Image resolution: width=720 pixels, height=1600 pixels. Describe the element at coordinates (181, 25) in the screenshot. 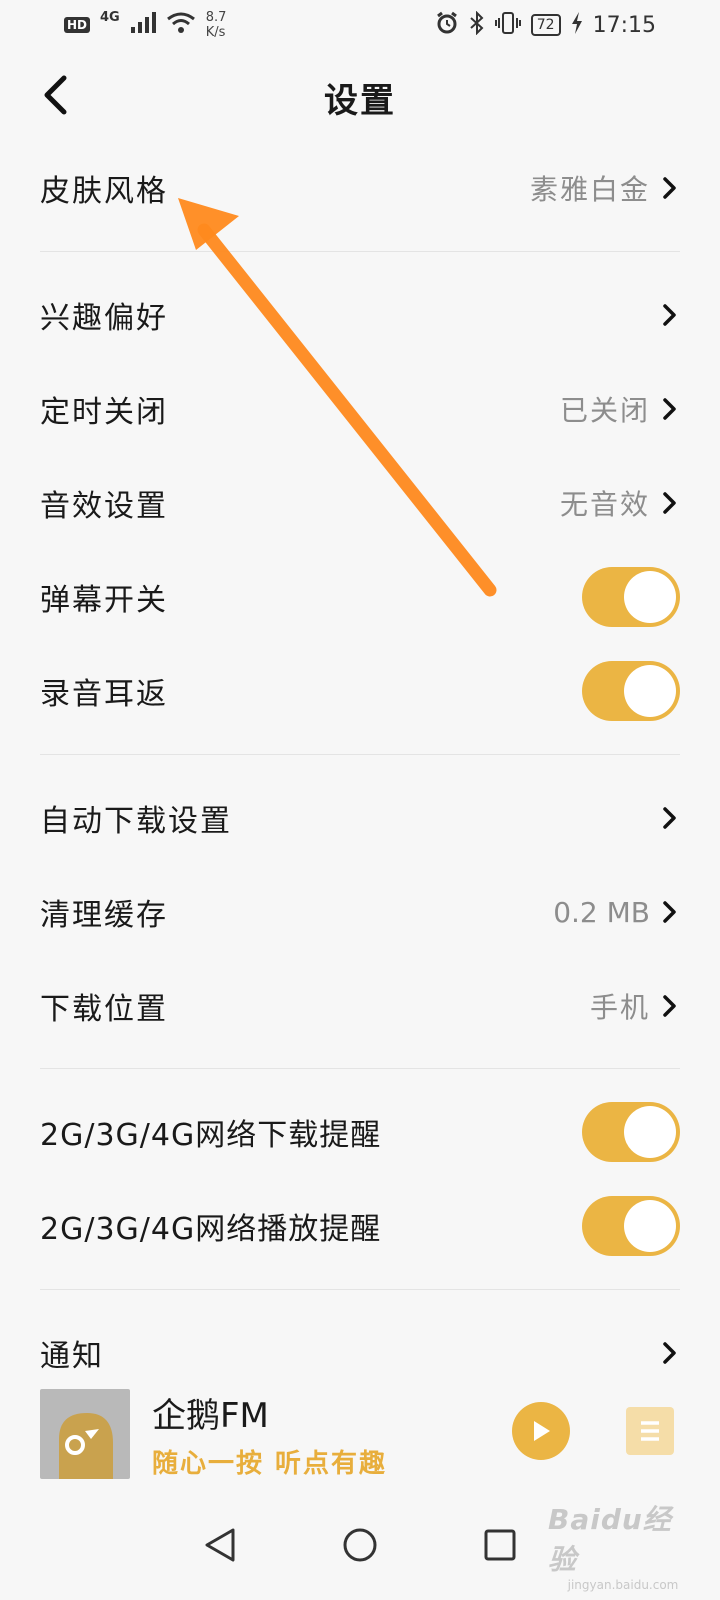

I see `wifi-icon` at that location.